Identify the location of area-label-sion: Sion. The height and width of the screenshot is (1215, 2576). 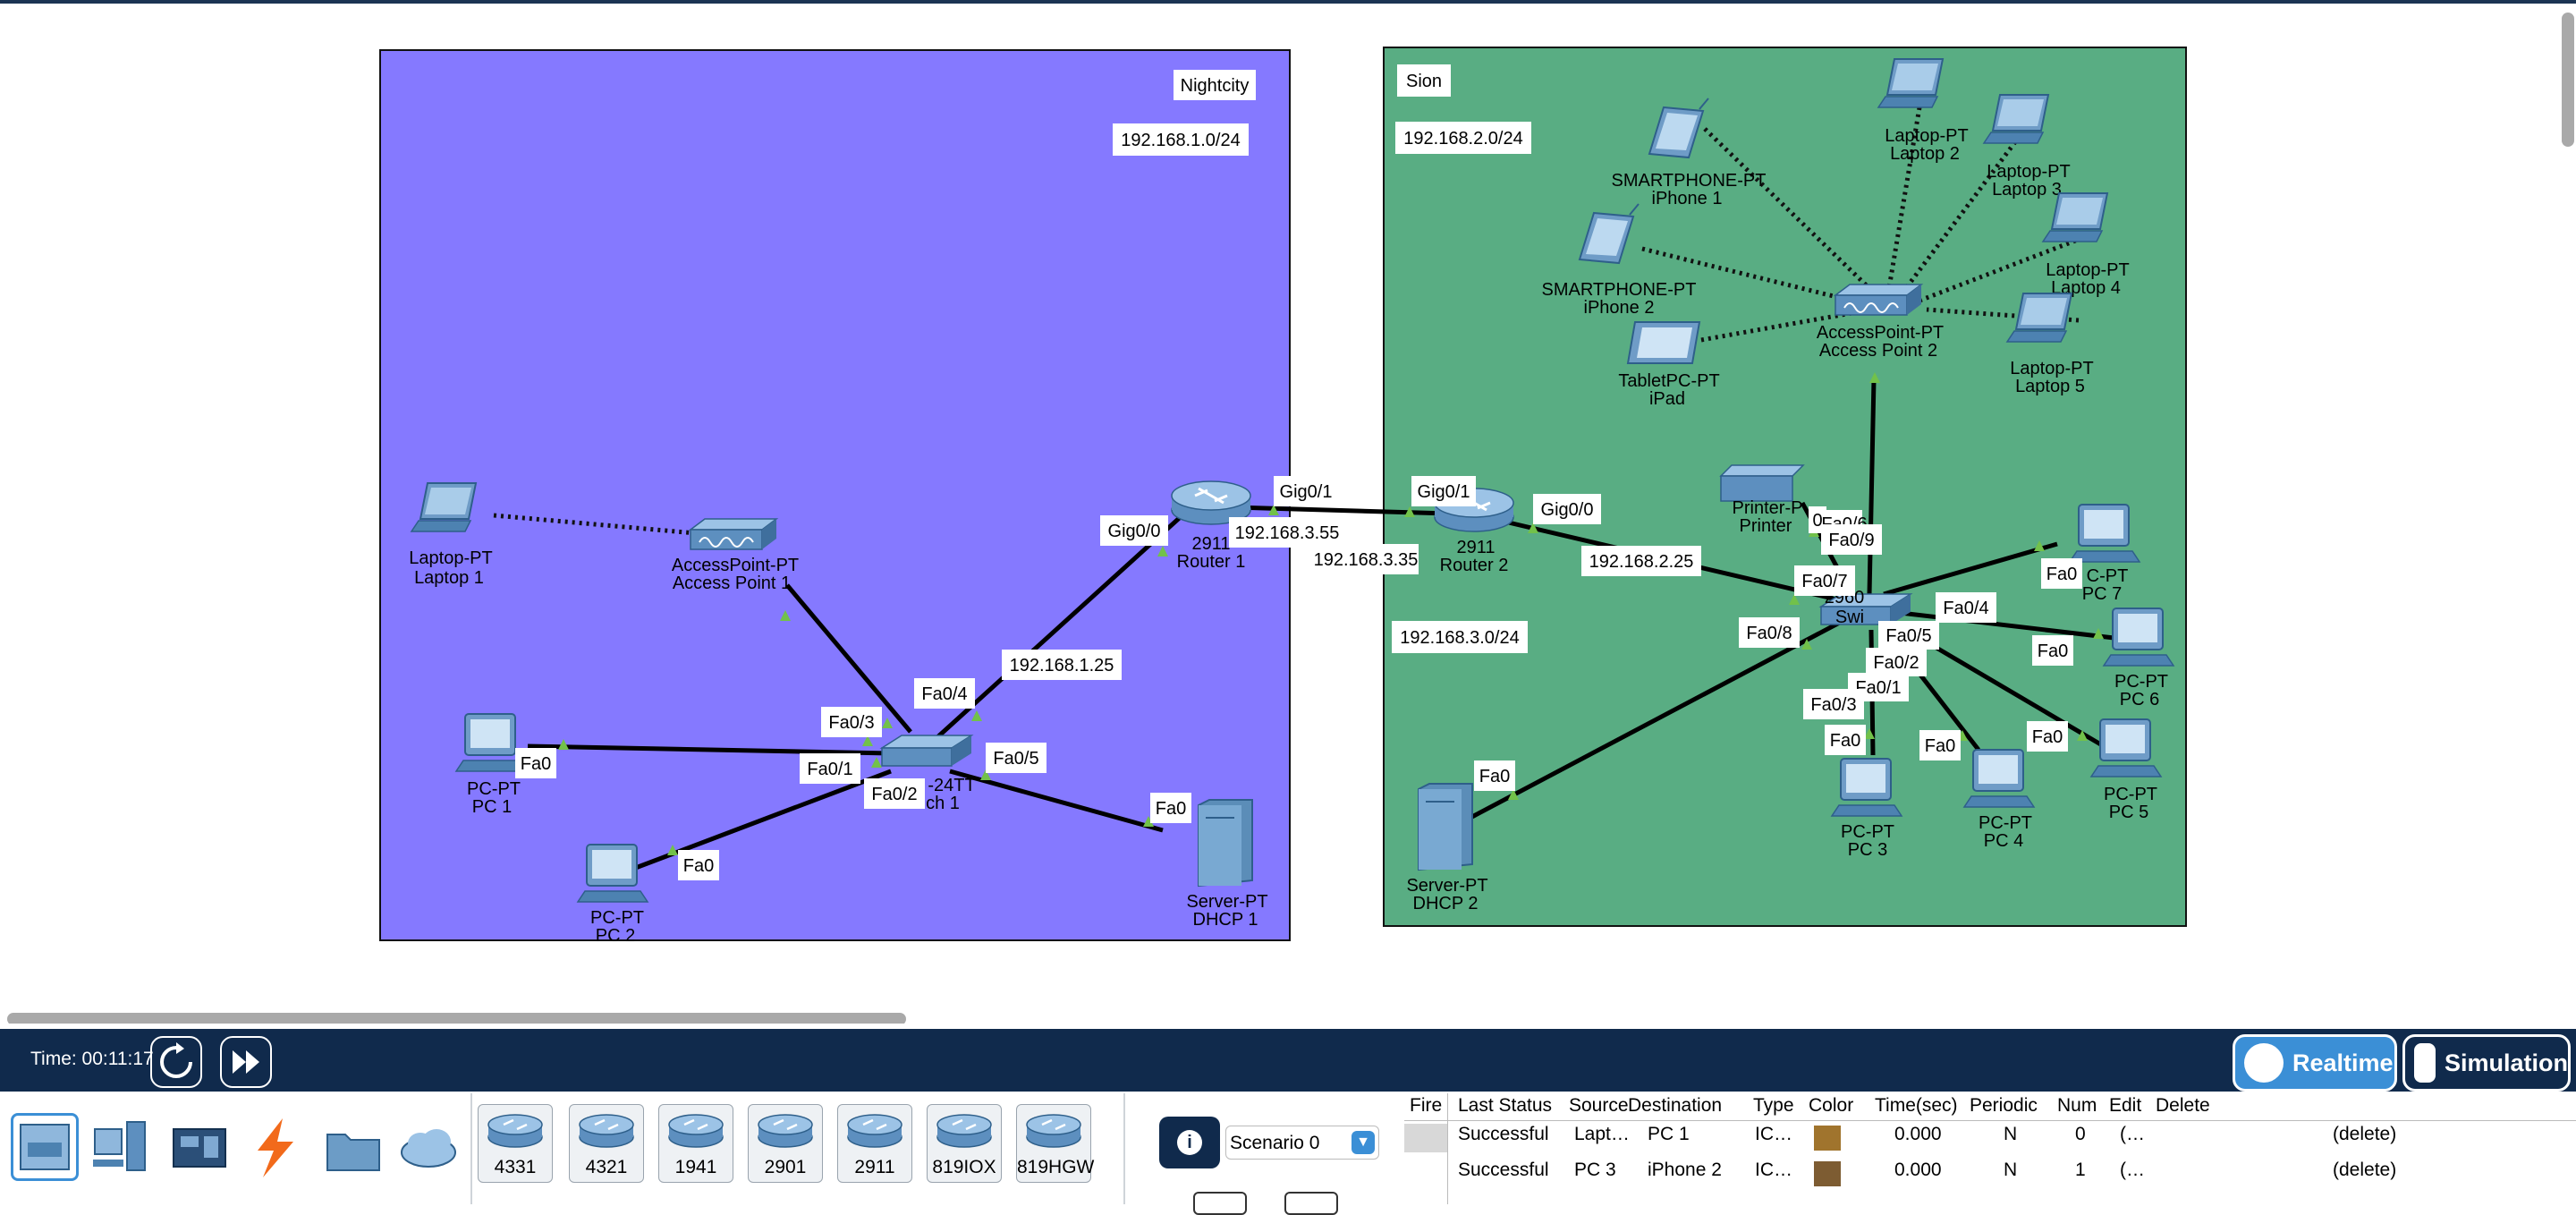
(1424, 80).